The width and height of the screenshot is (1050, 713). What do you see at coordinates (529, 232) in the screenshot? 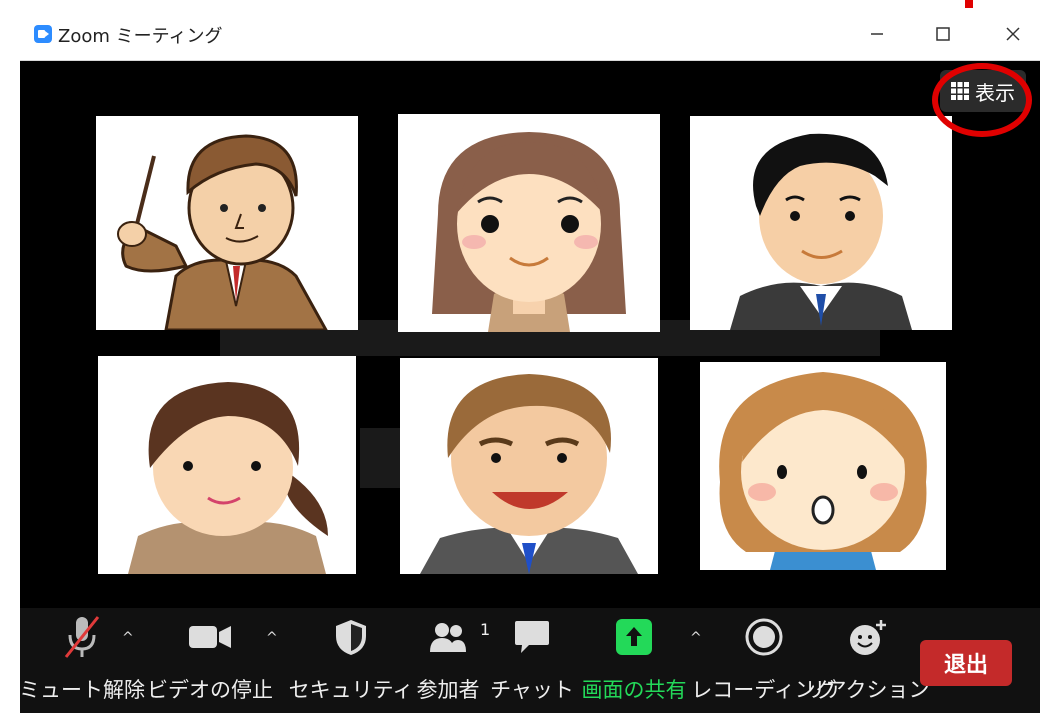
I see `woman-long-hair-avatar` at bounding box center [529, 232].